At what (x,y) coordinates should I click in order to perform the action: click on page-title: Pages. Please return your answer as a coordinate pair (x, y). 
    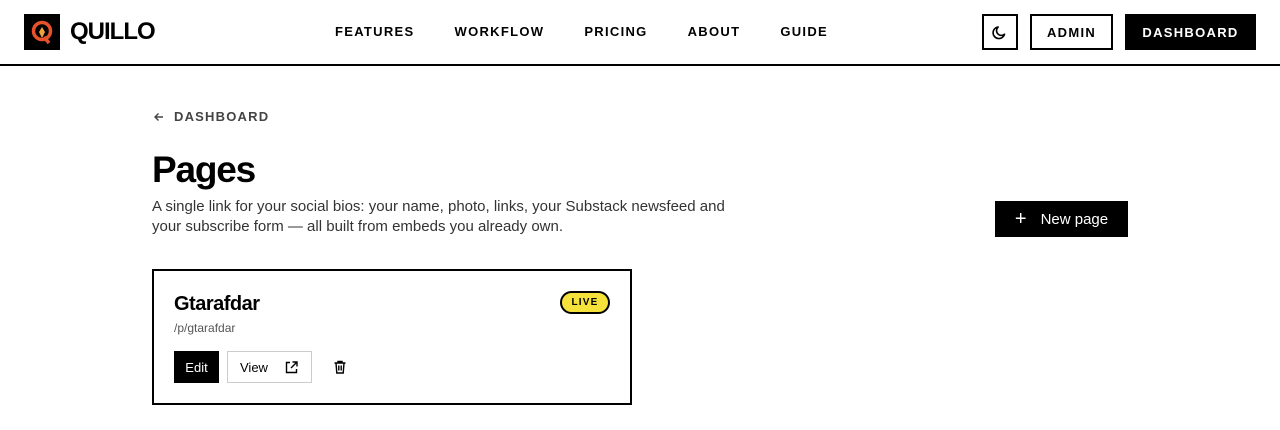
    Looking at the image, I should click on (204, 169).